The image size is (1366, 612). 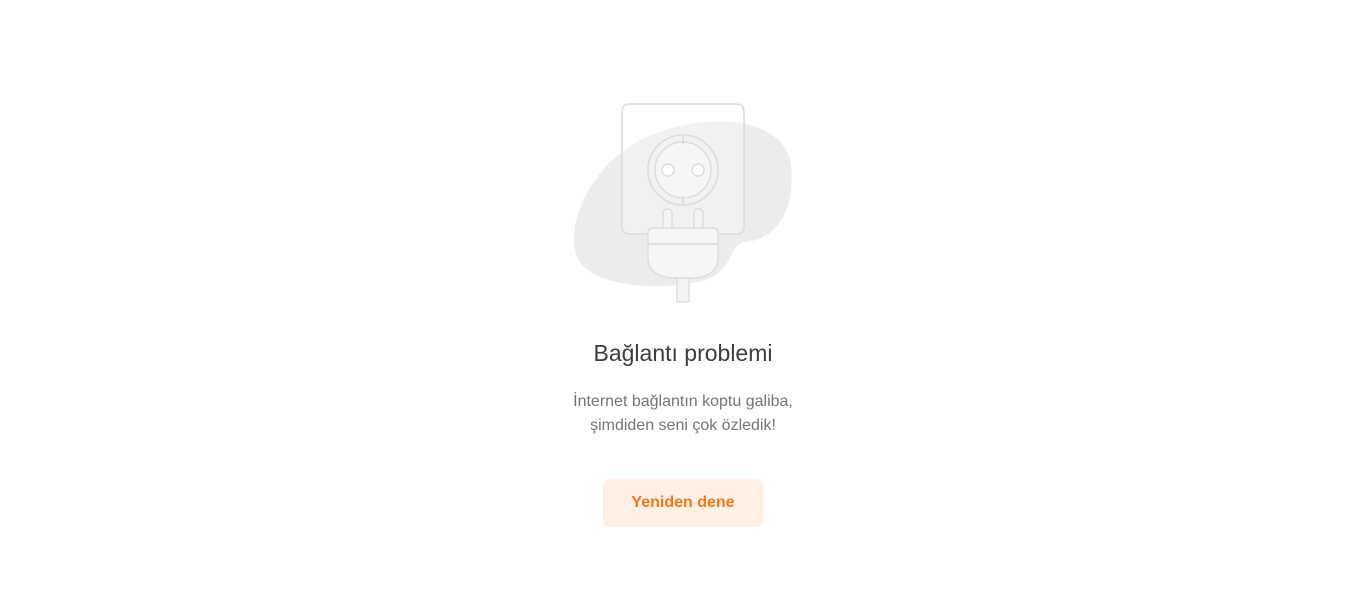 What do you see at coordinates (668, 170) in the screenshot?
I see `socket-hole-left` at bounding box center [668, 170].